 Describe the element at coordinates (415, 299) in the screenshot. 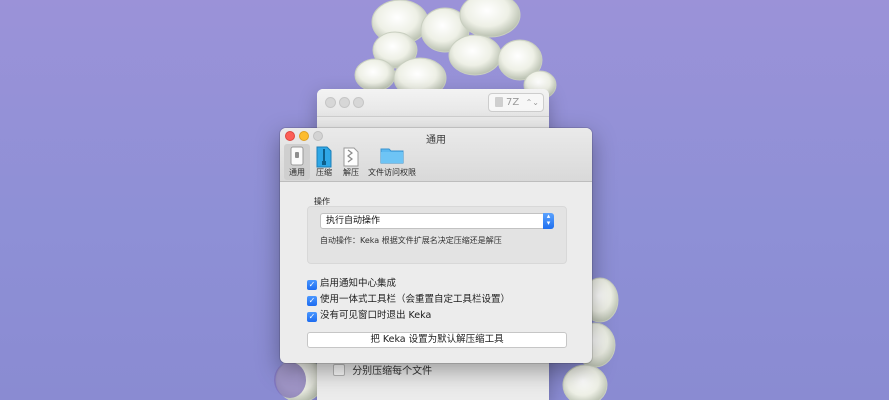

I see `checkbox-label: 使用一体式工具栏（会重置自定工具栏设置）` at that location.